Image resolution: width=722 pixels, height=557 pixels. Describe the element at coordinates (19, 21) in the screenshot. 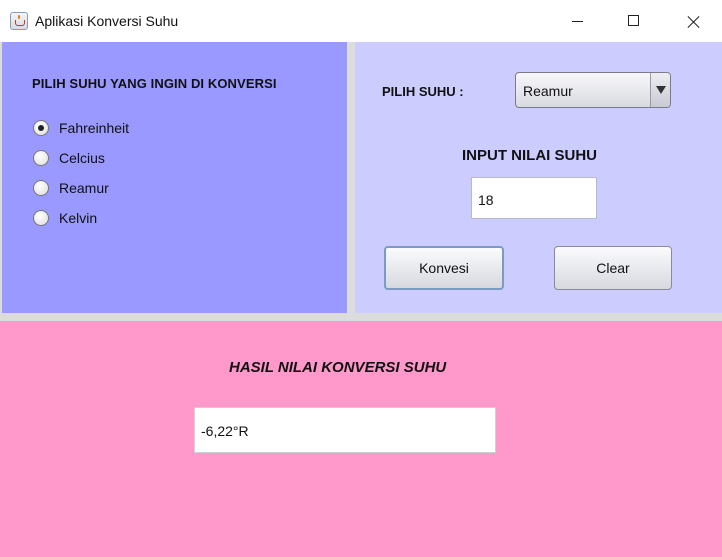

I see `java-cup-icon` at that location.